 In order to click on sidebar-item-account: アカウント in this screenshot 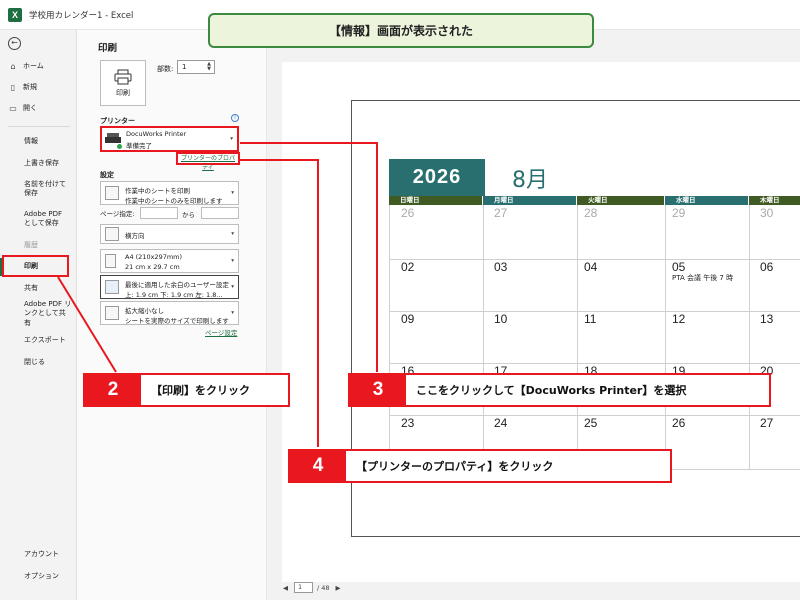, I will do `click(38, 555)`.